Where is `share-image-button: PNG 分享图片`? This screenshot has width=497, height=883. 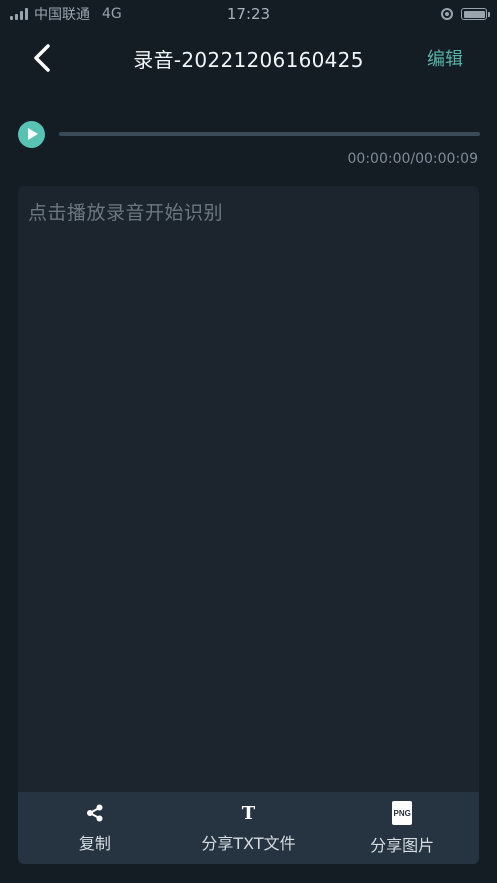 share-image-button: PNG 分享图片 is located at coordinates (402, 828).